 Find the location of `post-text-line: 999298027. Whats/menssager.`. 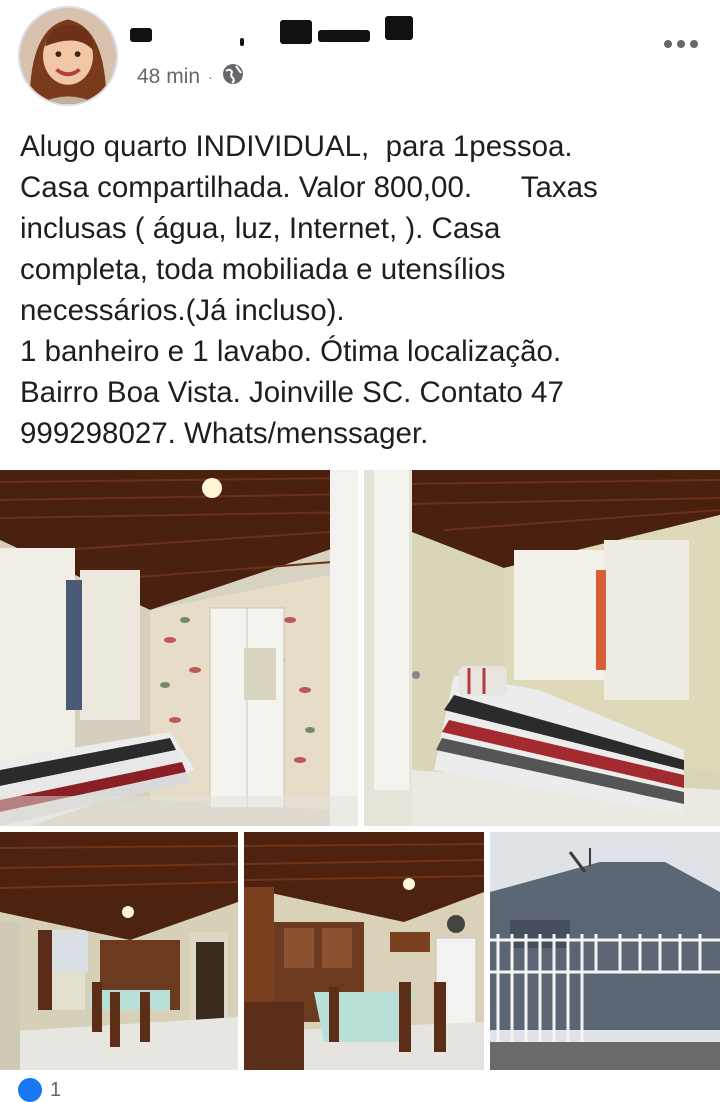

post-text-line: 999298027. Whats/menssager. is located at coordinates (224, 433).